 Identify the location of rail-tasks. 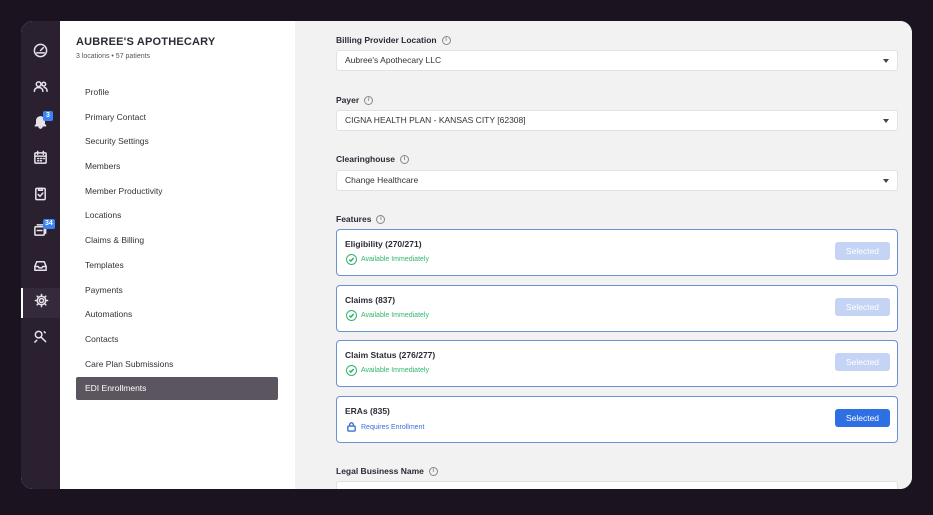
(40, 196).